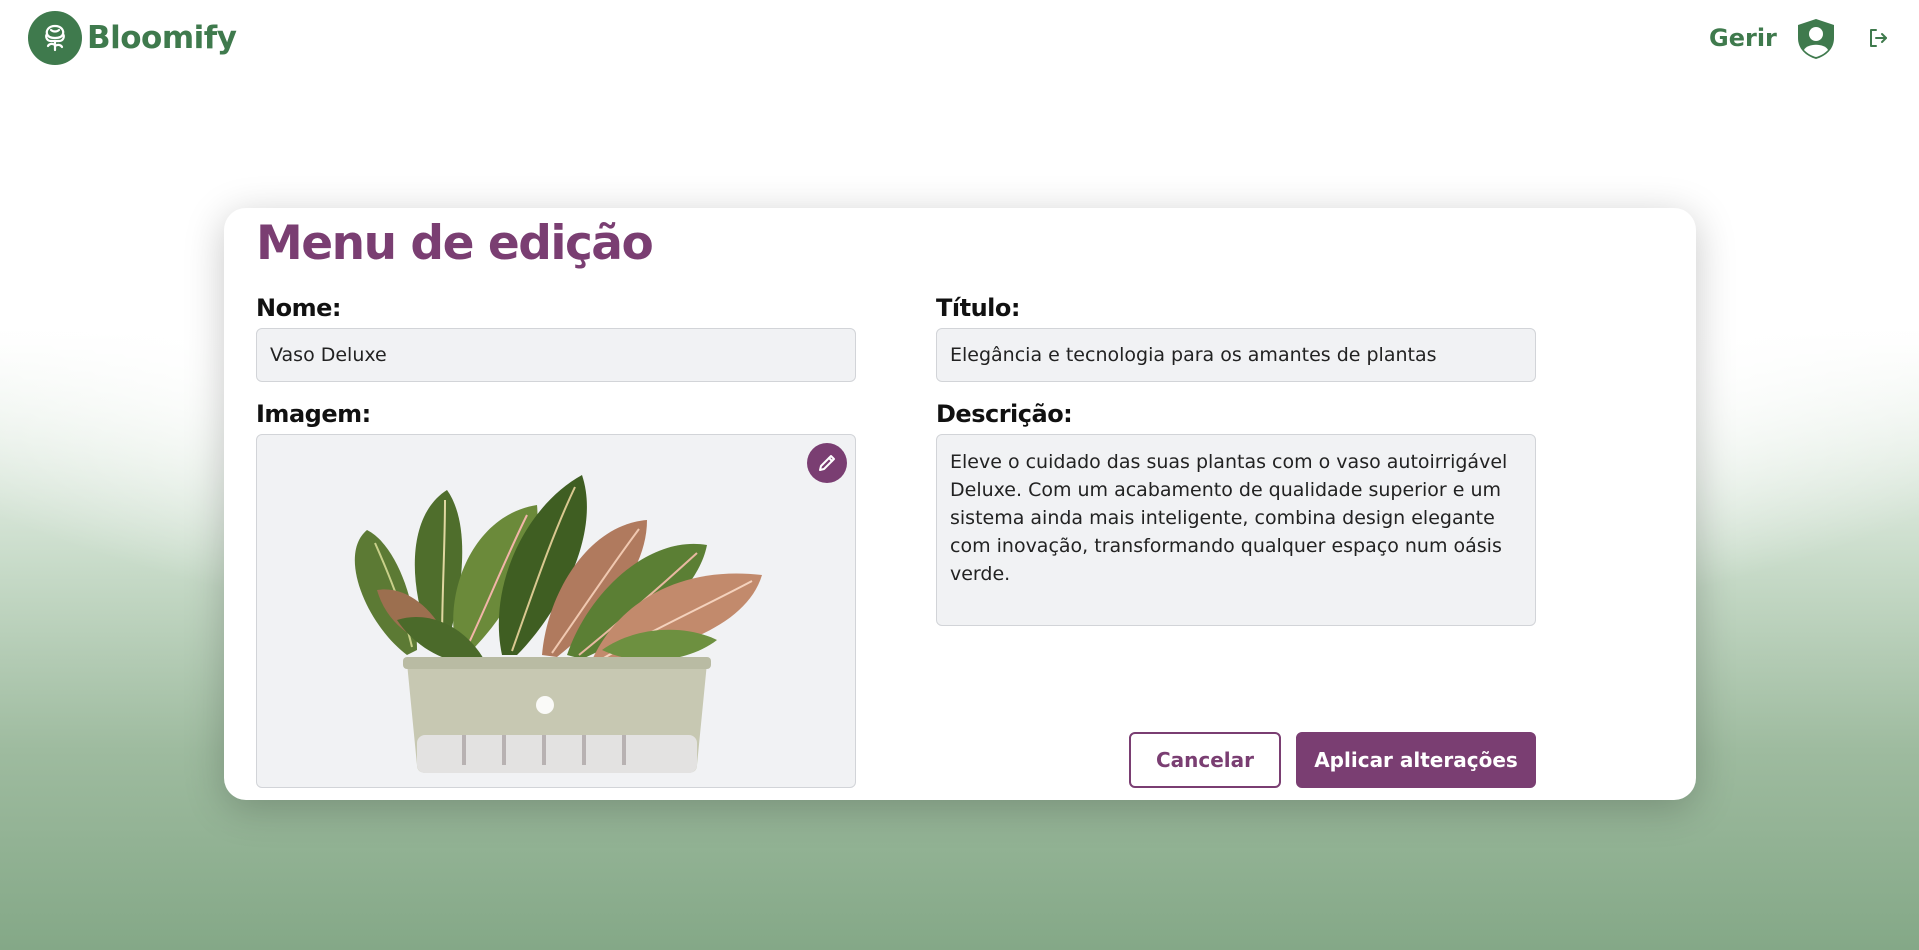  I want to click on nav-manage-link: Gerir, so click(1743, 38).